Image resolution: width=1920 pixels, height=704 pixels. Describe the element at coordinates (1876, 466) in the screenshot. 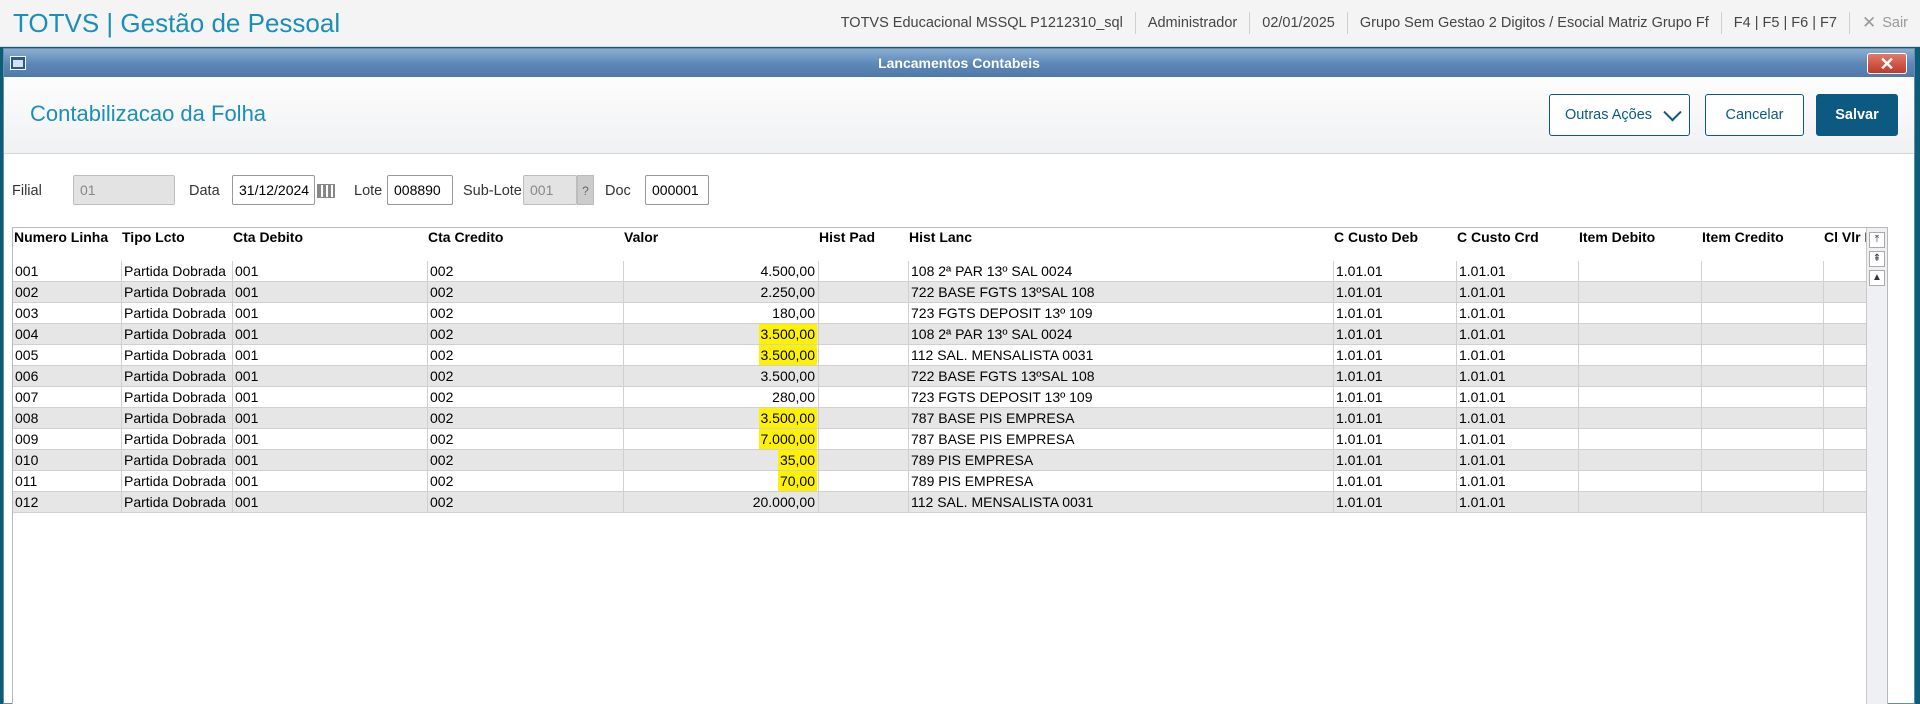

I see `vertical-scrollbar: ⤒ ⇞ ▲` at that location.